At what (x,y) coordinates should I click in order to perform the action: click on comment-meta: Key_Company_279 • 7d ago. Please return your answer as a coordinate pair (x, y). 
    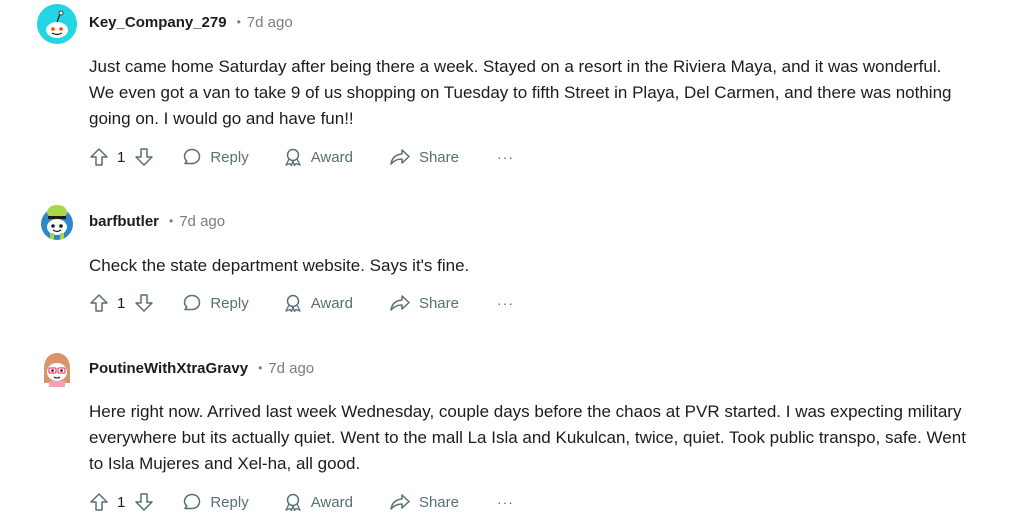
    Looking at the image, I should click on (191, 22).